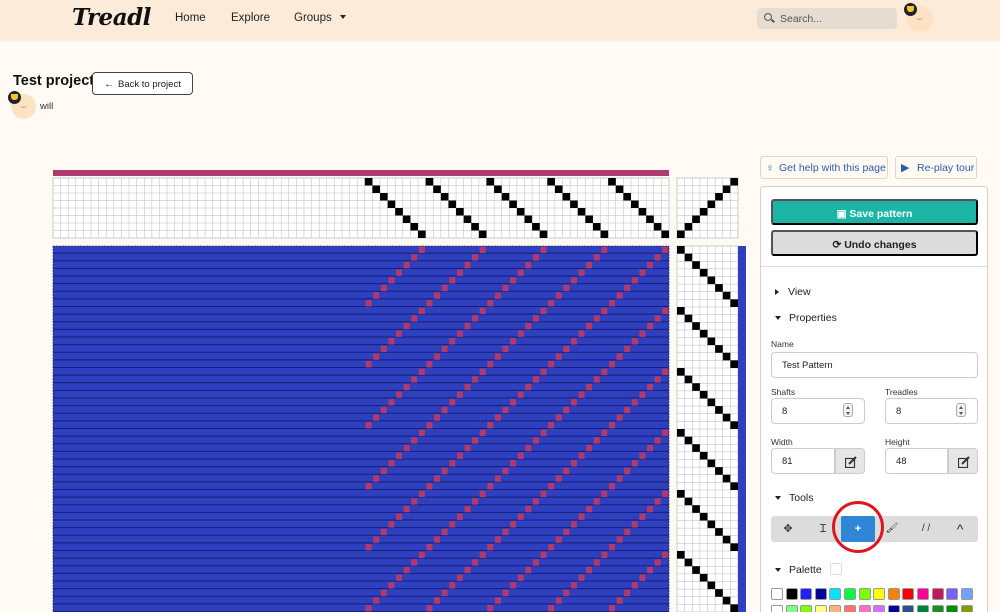 This screenshot has width=1000, height=612. What do you see at coordinates (874, 212) in the screenshot?
I see `save-pattern-button: ▣ Save pattern` at bounding box center [874, 212].